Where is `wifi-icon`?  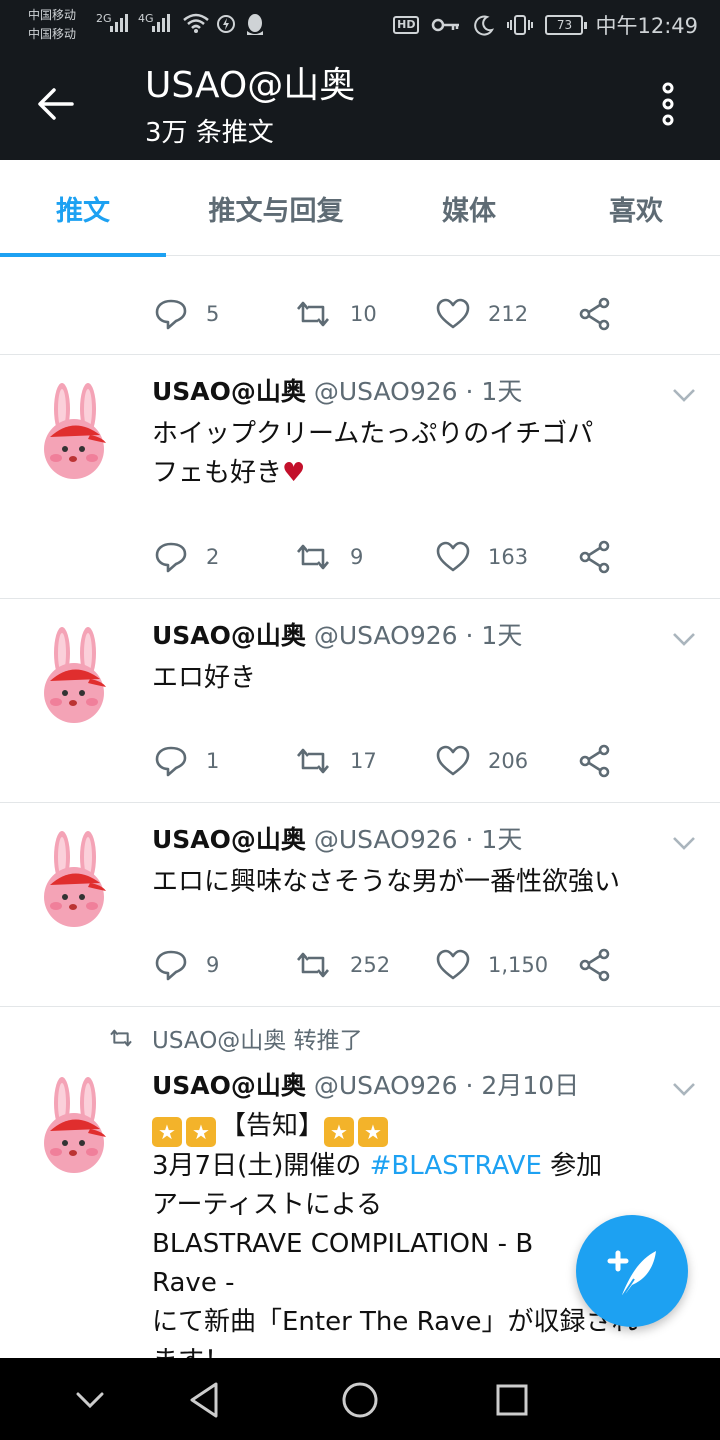 wifi-icon is located at coordinates (196, 23).